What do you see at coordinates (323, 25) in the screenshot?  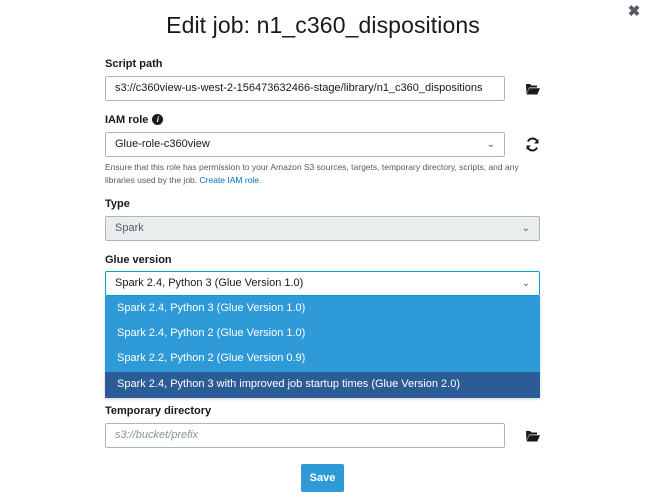 I see `dialog-title: Edit job: n1_c360_dispositions` at bounding box center [323, 25].